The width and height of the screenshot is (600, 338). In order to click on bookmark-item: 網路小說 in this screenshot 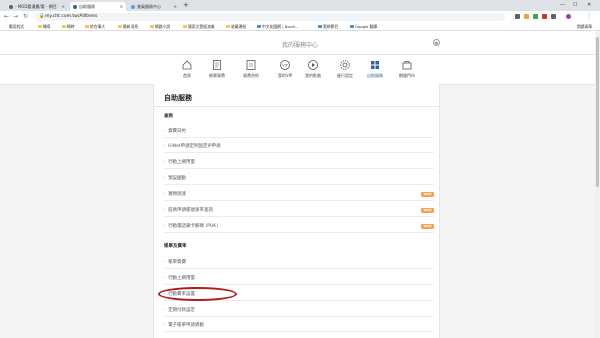, I will do `click(160, 26)`.